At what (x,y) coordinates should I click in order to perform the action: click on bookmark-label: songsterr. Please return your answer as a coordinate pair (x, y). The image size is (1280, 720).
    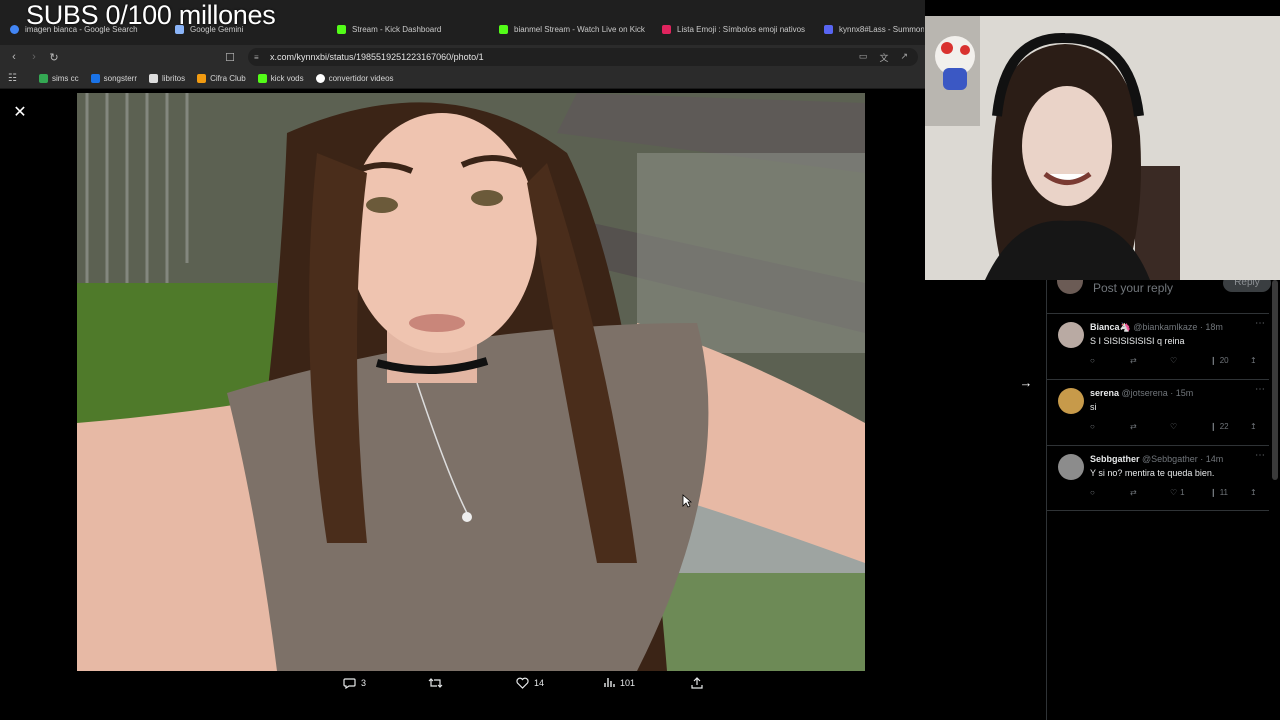
    Looking at the image, I should click on (120, 78).